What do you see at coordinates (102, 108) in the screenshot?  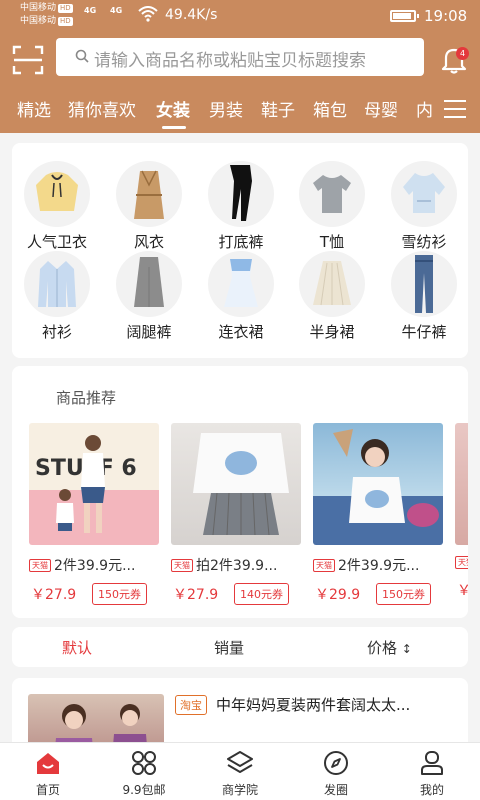 I see `tab-guess-you-like: 猜你喜欢` at bounding box center [102, 108].